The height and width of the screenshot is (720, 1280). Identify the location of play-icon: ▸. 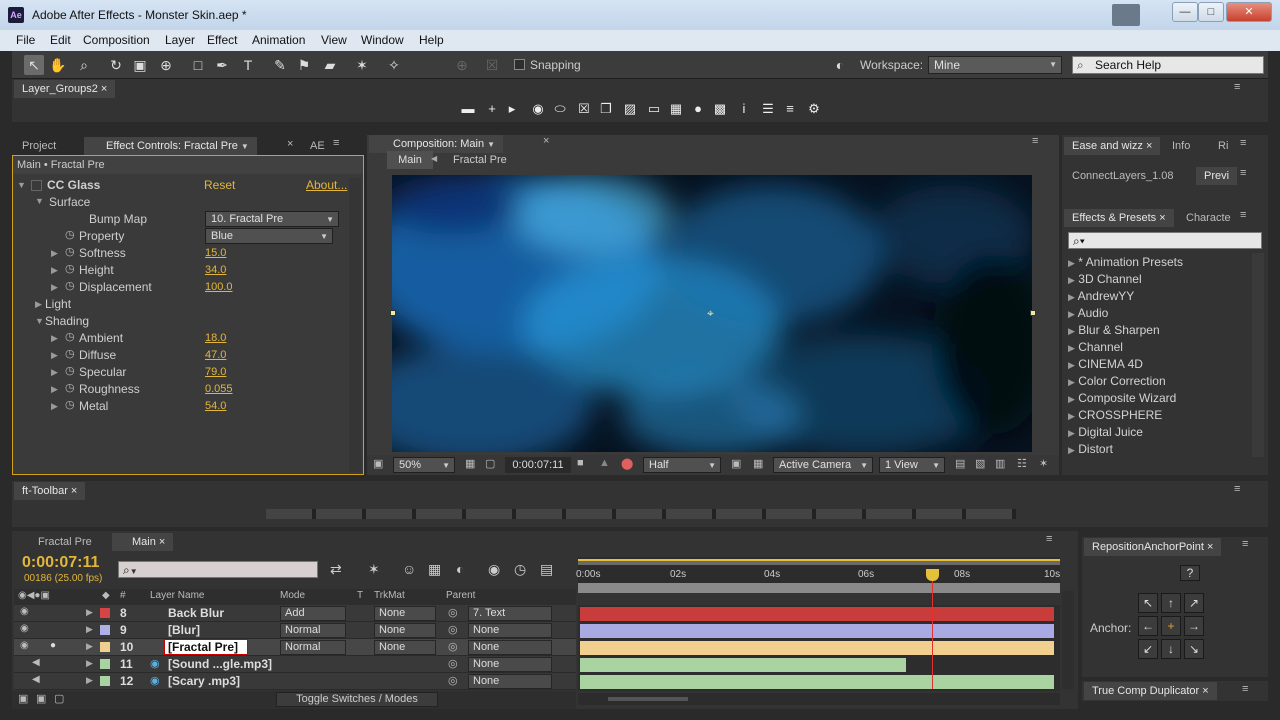
(512, 109).